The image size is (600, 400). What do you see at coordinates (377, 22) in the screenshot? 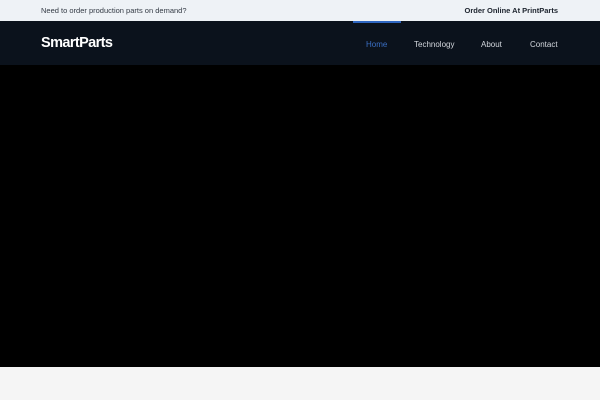
I see `nav-active-indicator` at bounding box center [377, 22].